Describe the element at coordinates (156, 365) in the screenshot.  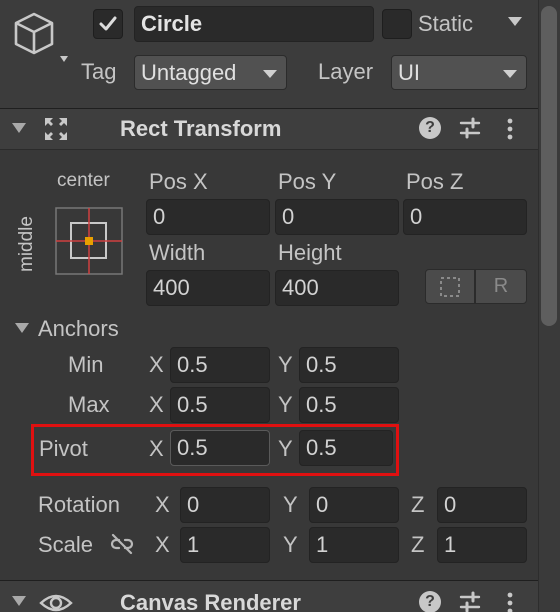
I see `anchor-min-x-label: X` at that location.